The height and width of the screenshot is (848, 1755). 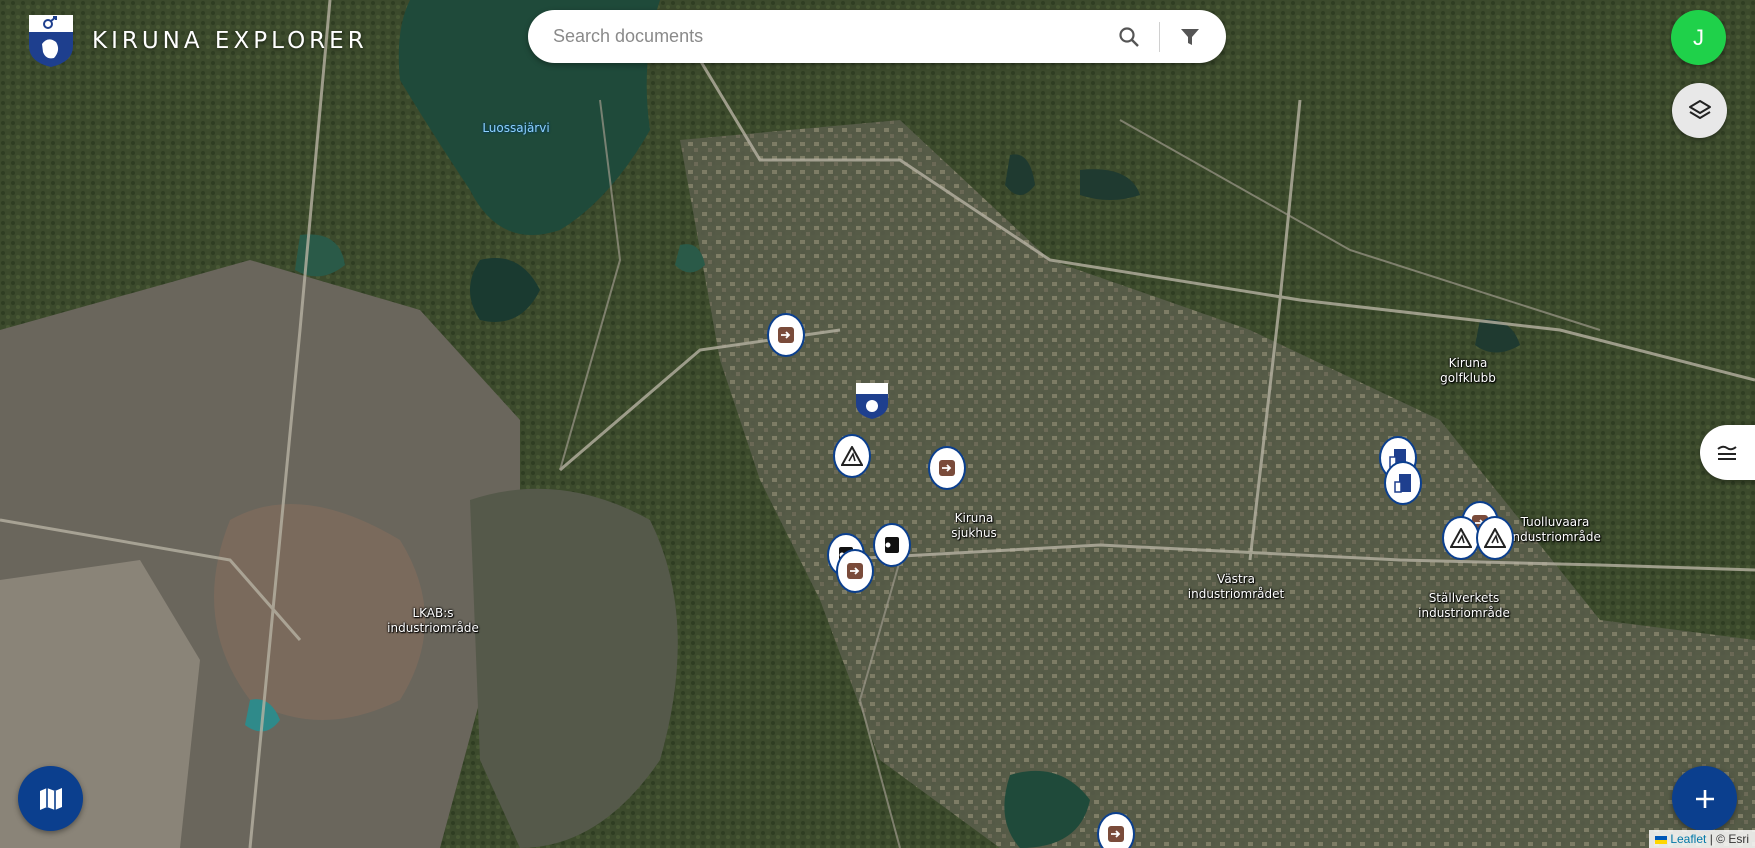 I want to click on map-label-stallverkets: Ställverkets industriområde, so click(x=1464, y=605).